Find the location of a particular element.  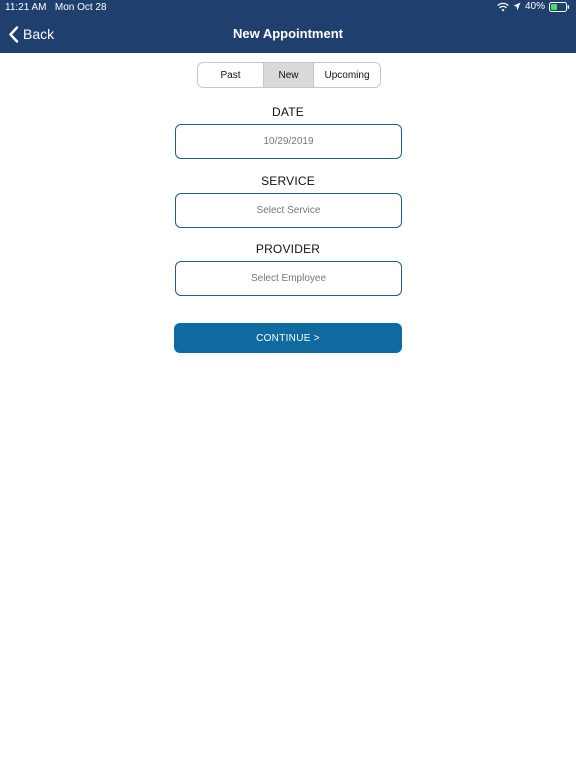

service-select: Select Service is located at coordinates (288, 210).